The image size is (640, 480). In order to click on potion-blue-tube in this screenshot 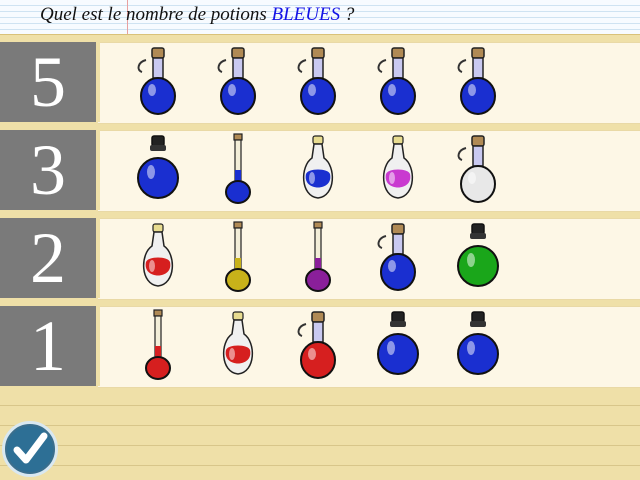, I will do `click(238, 168)`.